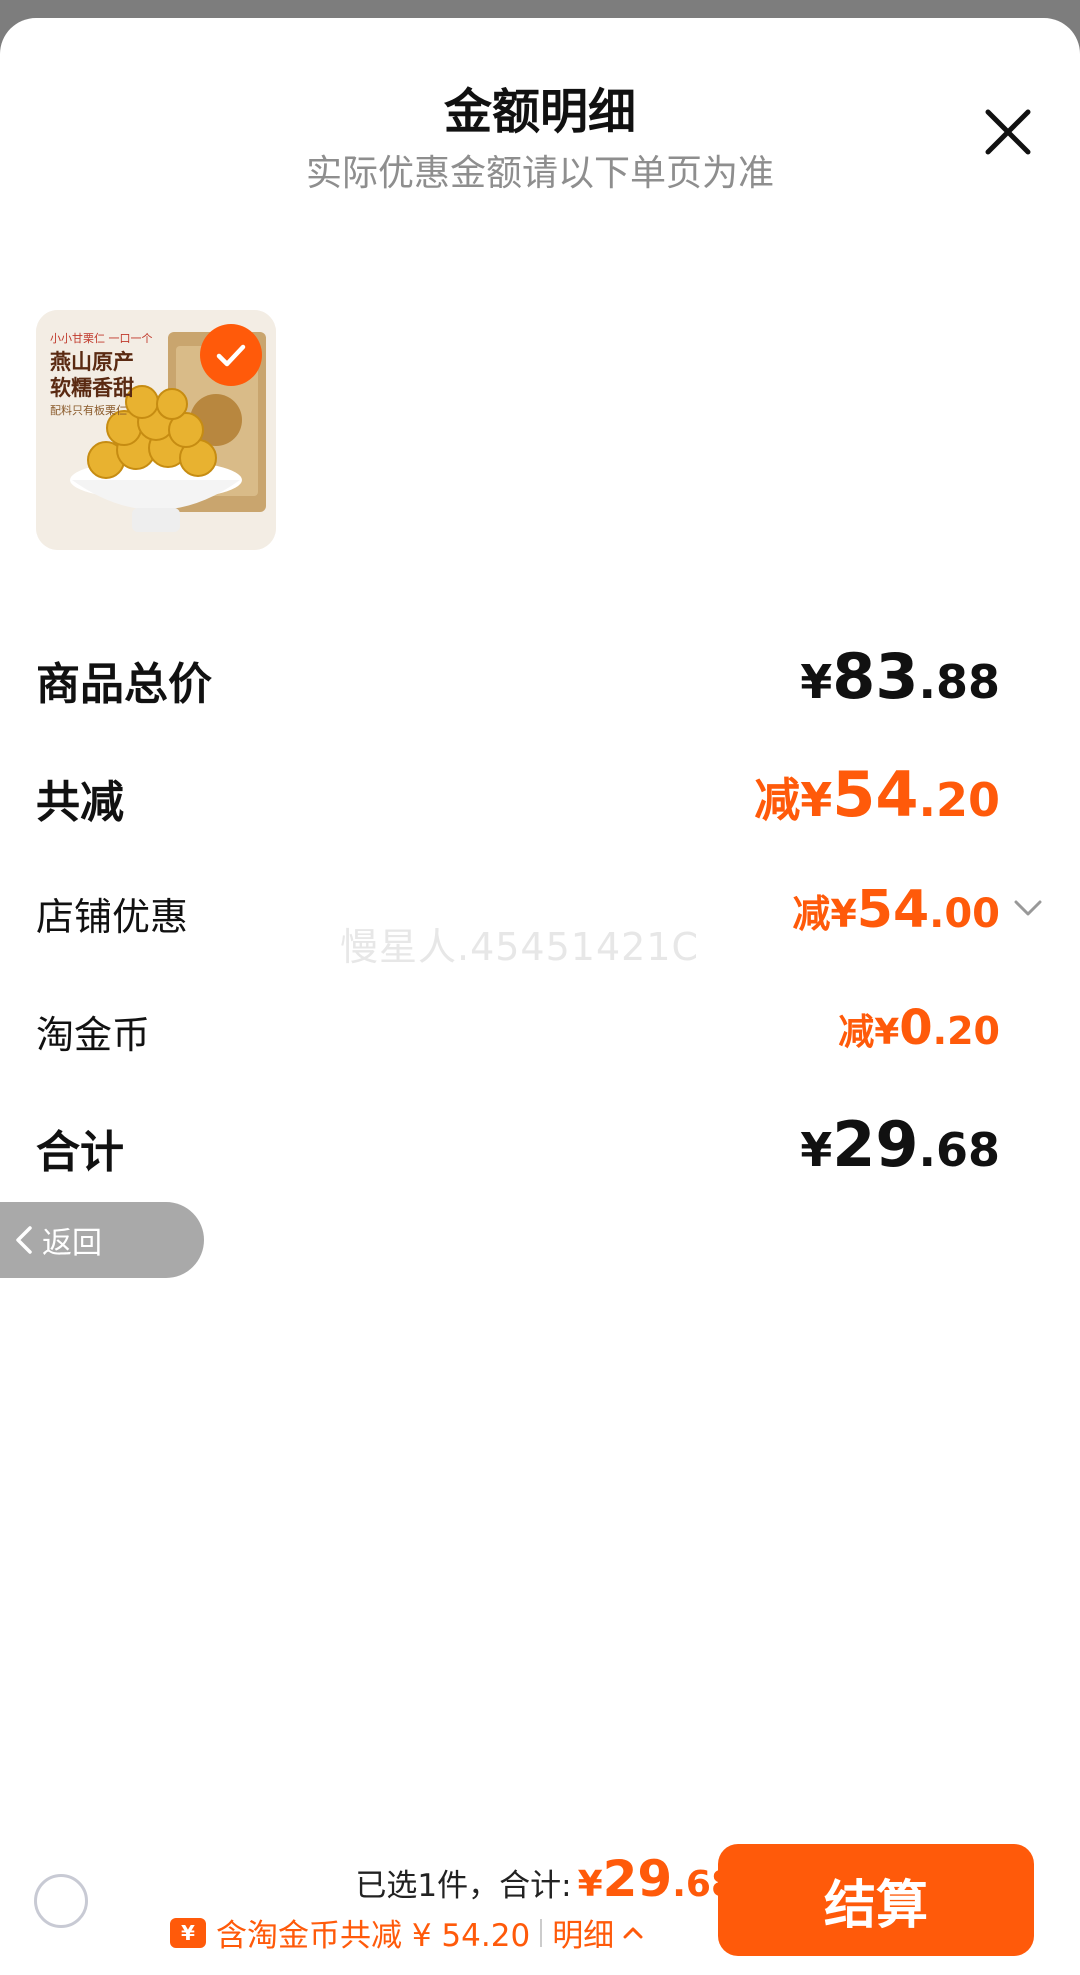 This screenshot has height=1975, width=1080. I want to click on coin-discount-text: 含淘金币共减 ¥ 54.20, so click(373, 1936).